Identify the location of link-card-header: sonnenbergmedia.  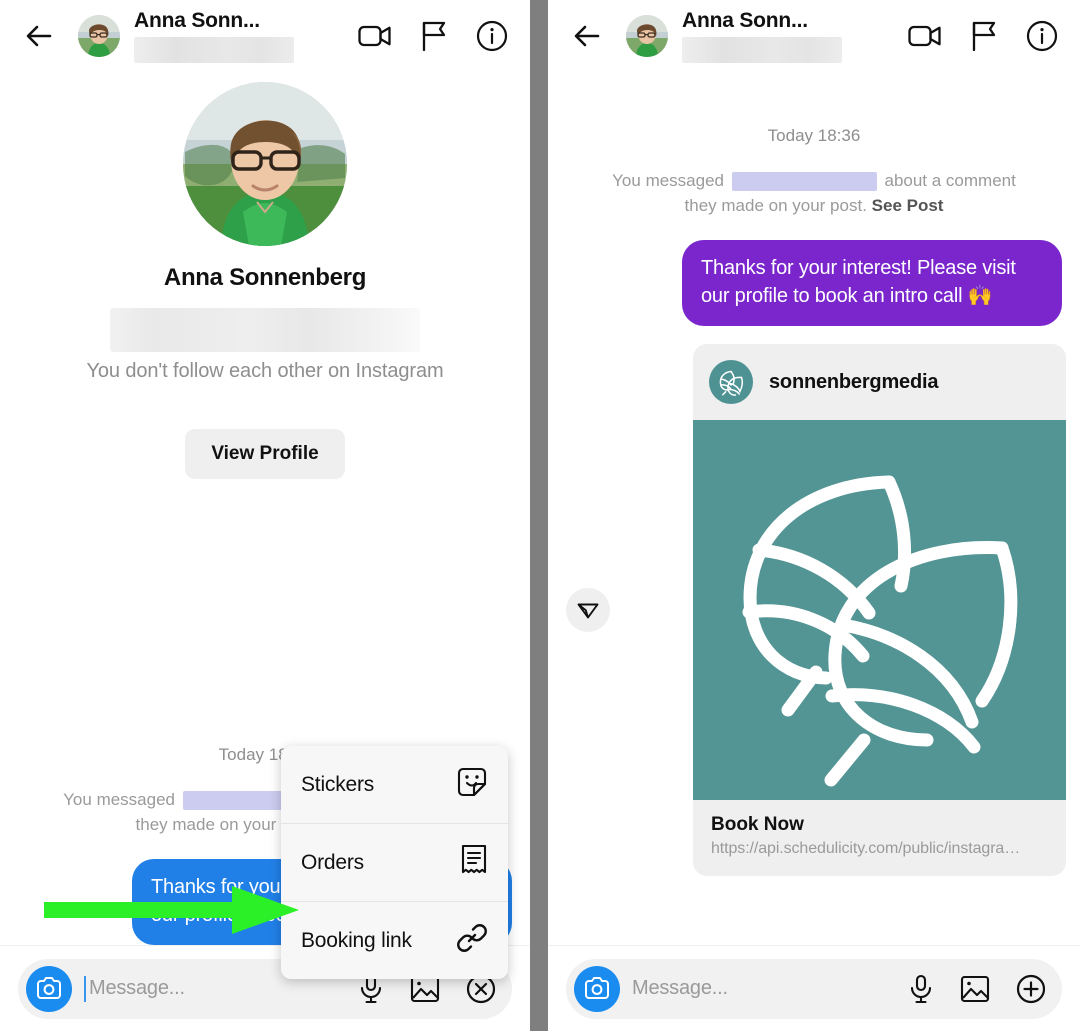
(879, 382).